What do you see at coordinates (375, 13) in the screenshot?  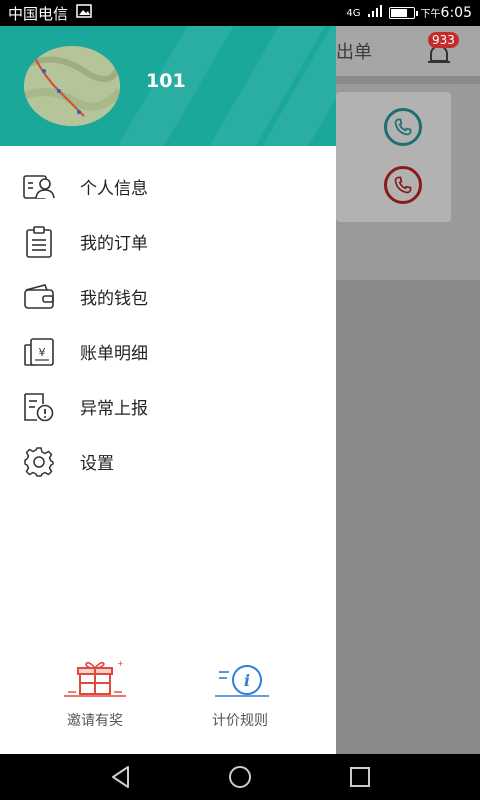 I see `signal-icon` at bounding box center [375, 13].